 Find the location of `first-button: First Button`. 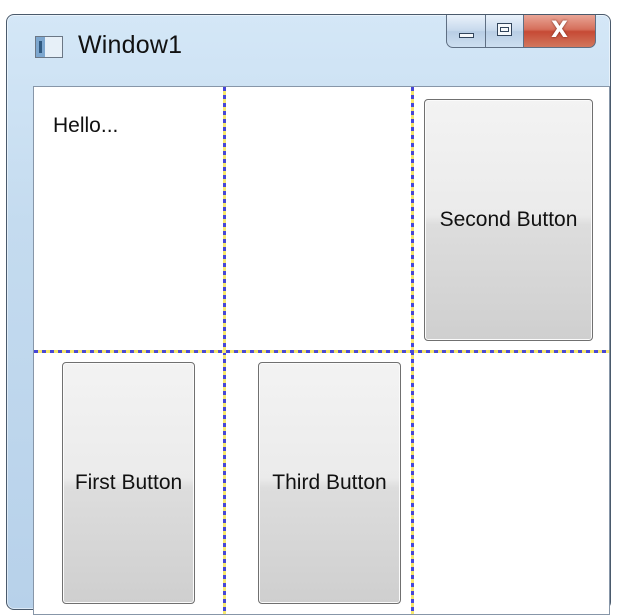

first-button: First Button is located at coordinates (128, 483).